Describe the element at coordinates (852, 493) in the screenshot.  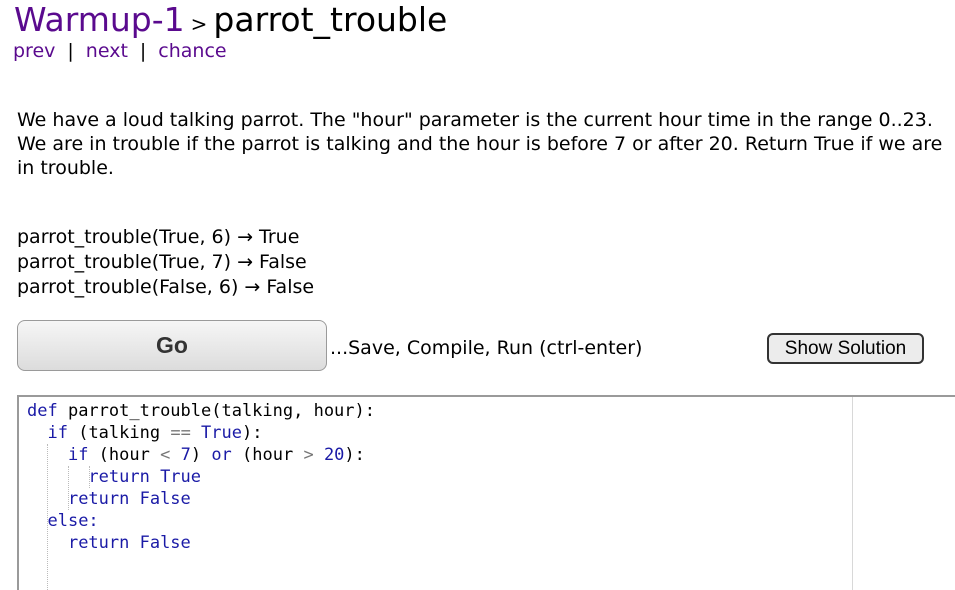
I see `print-margin-line` at that location.